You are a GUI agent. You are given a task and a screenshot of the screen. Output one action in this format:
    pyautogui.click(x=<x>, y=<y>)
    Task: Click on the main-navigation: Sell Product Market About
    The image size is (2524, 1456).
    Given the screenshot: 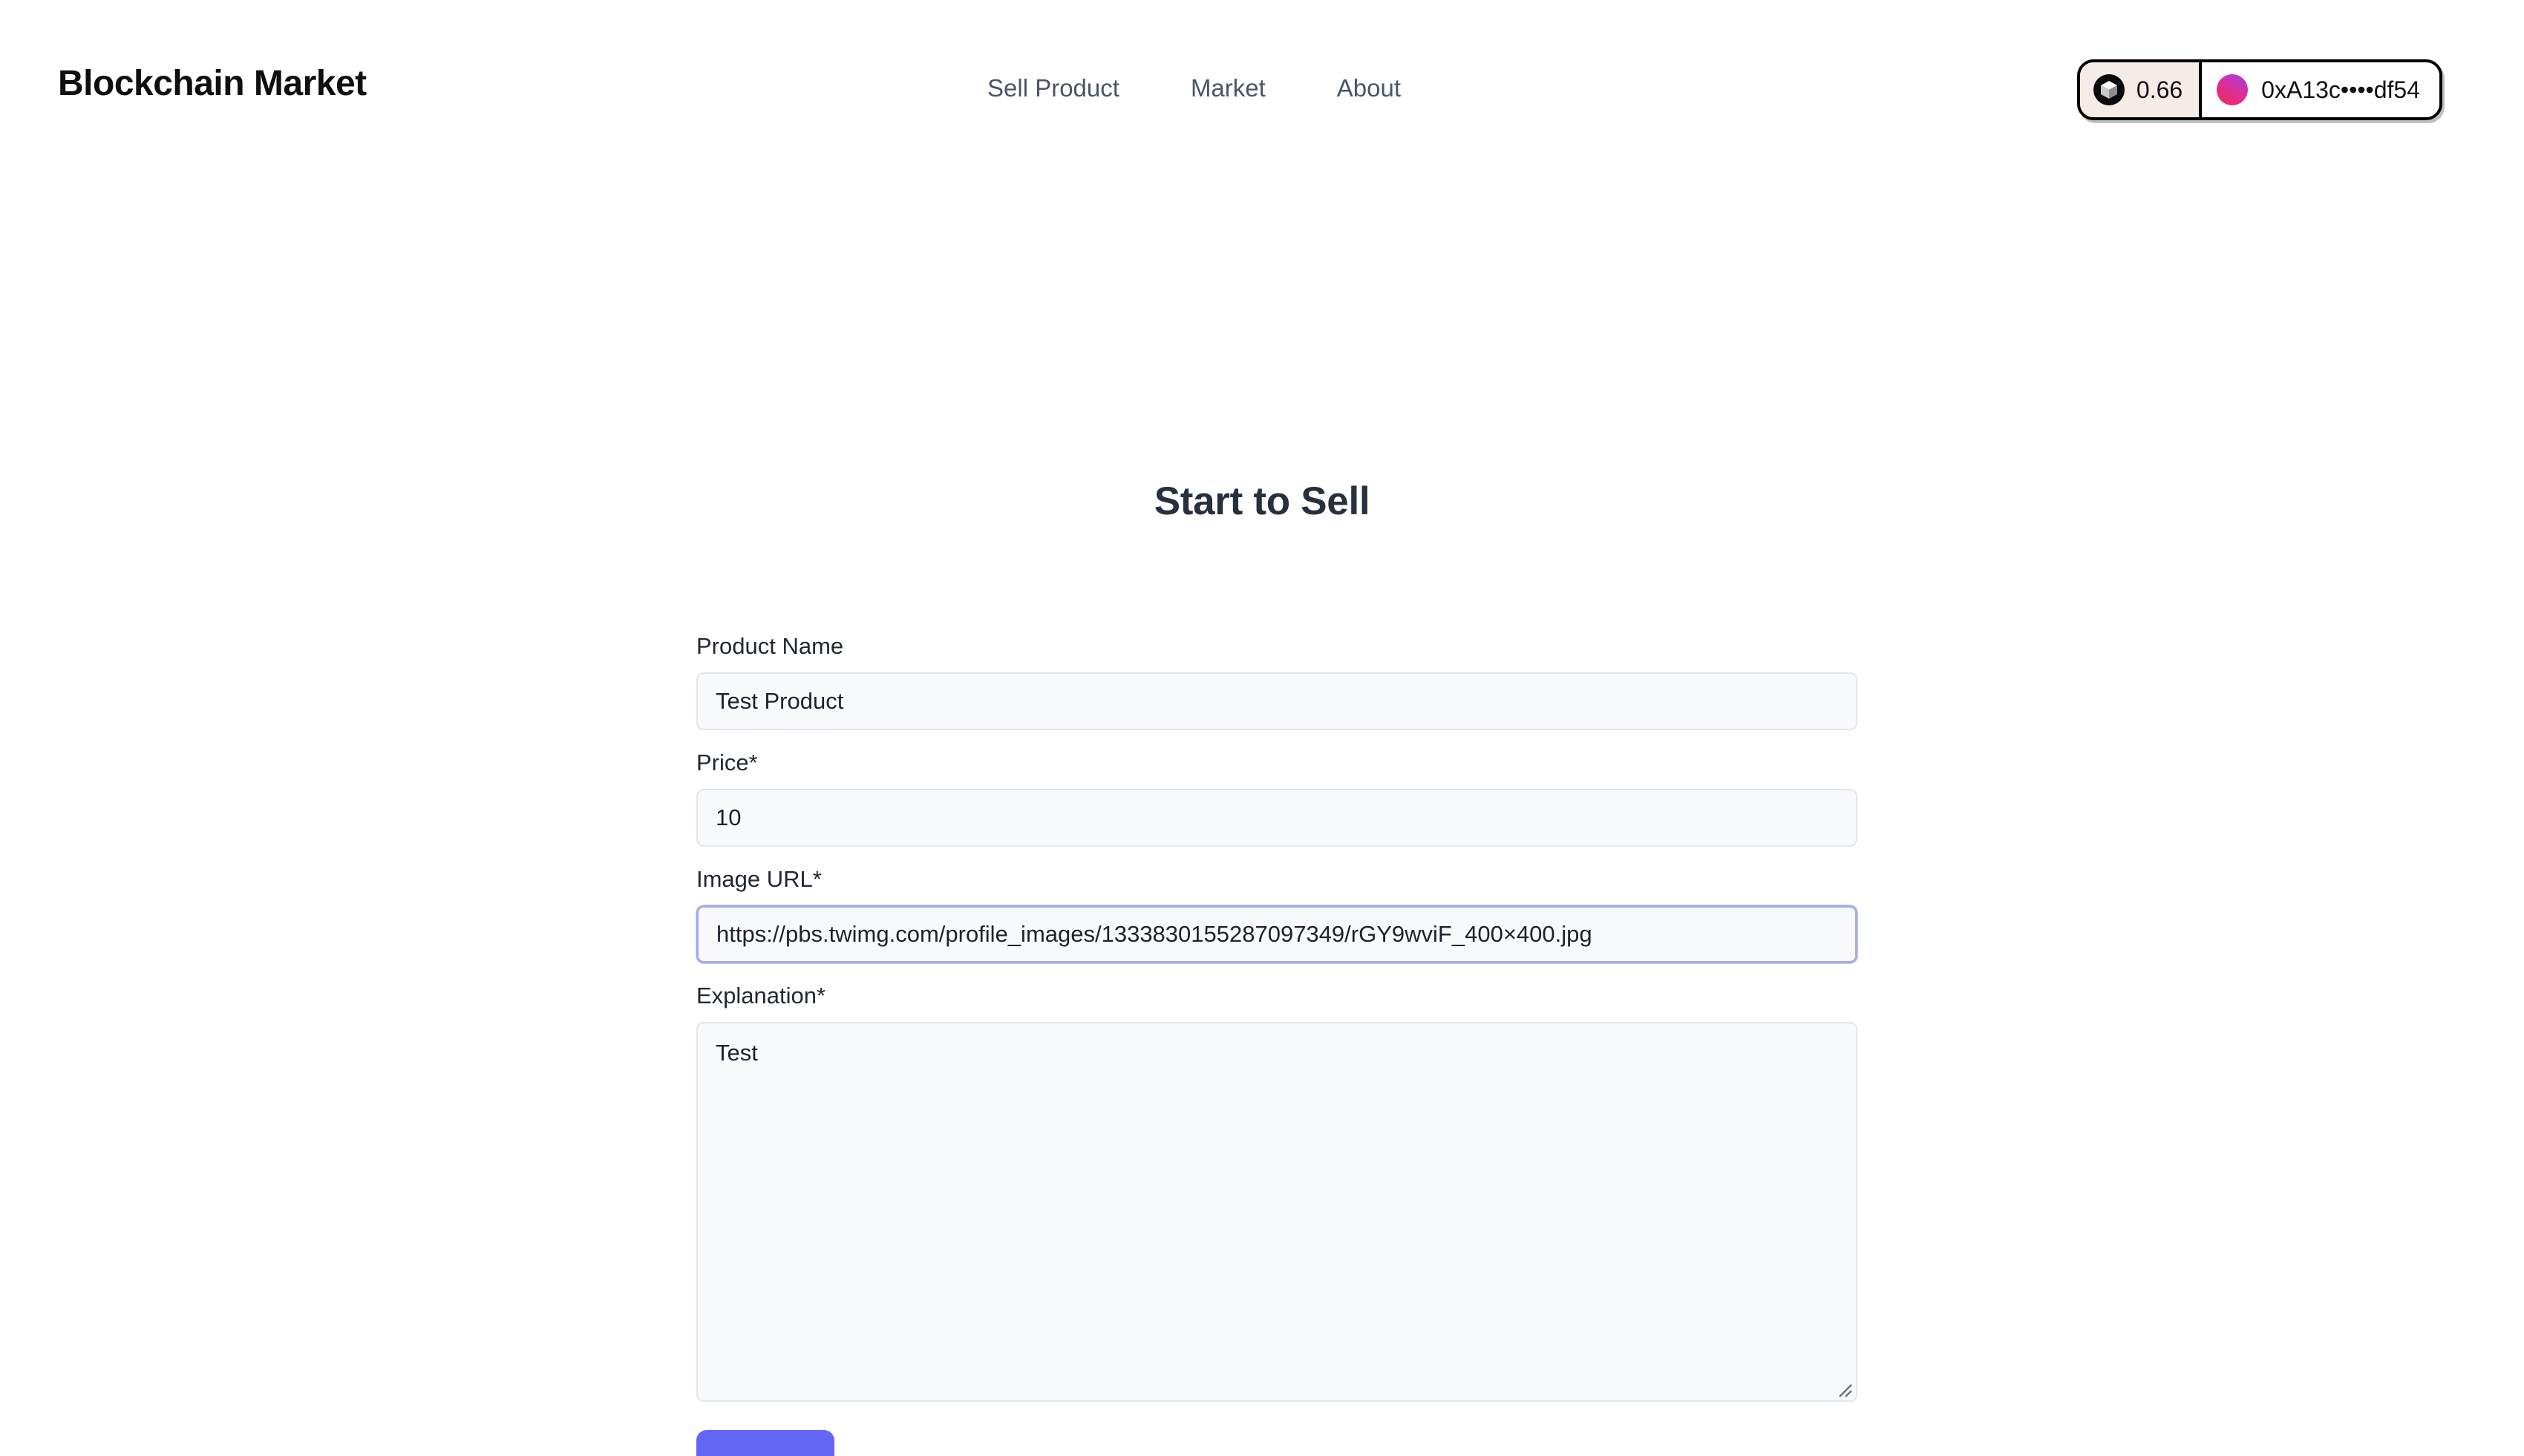 What is the action you would take?
    pyautogui.click(x=1194, y=88)
    